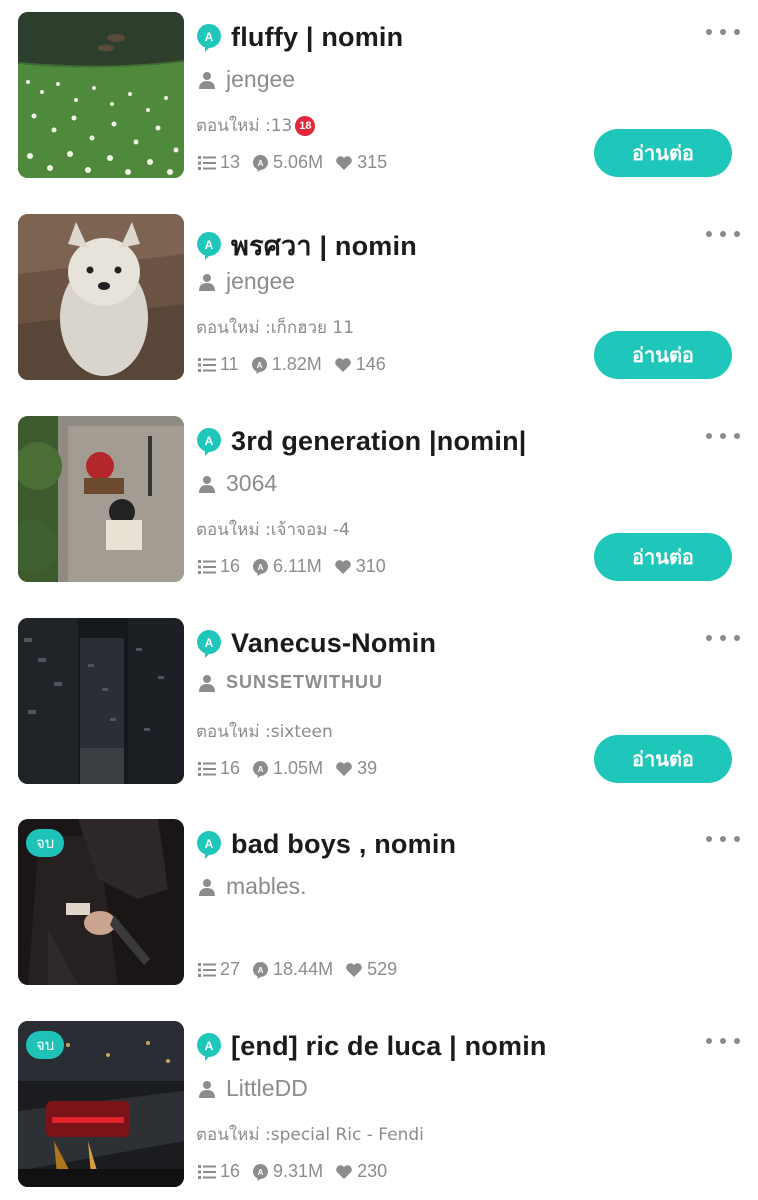 The height and width of the screenshot is (1200, 758). What do you see at coordinates (275, 327) in the screenshot?
I see `latest-chapter: ตอนใหม่ : เก็กฮวย 11` at bounding box center [275, 327].